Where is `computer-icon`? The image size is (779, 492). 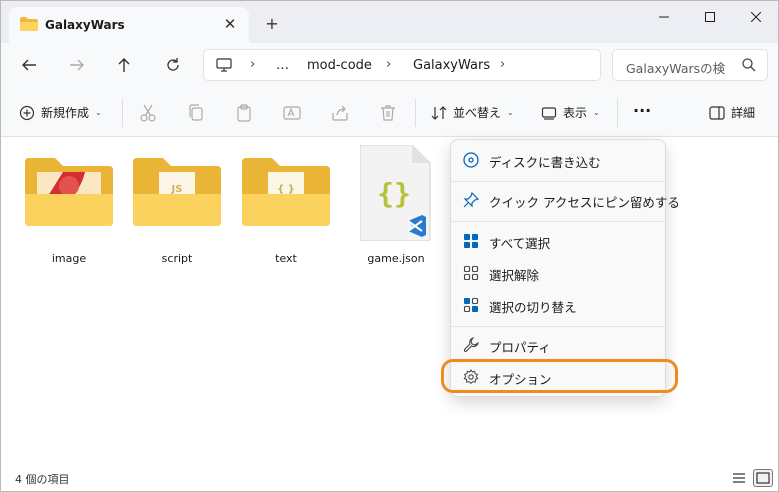 computer-icon is located at coordinates (224, 65).